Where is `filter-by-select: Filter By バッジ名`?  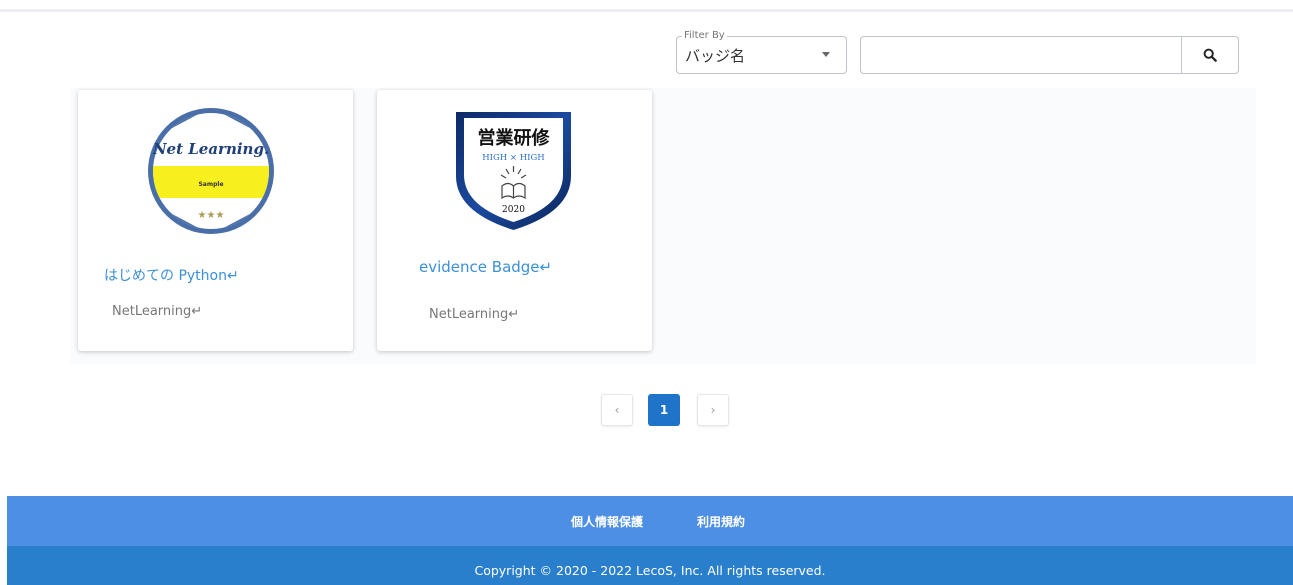 filter-by-select: Filter By バッジ名 is located at coordinates (761, 52).